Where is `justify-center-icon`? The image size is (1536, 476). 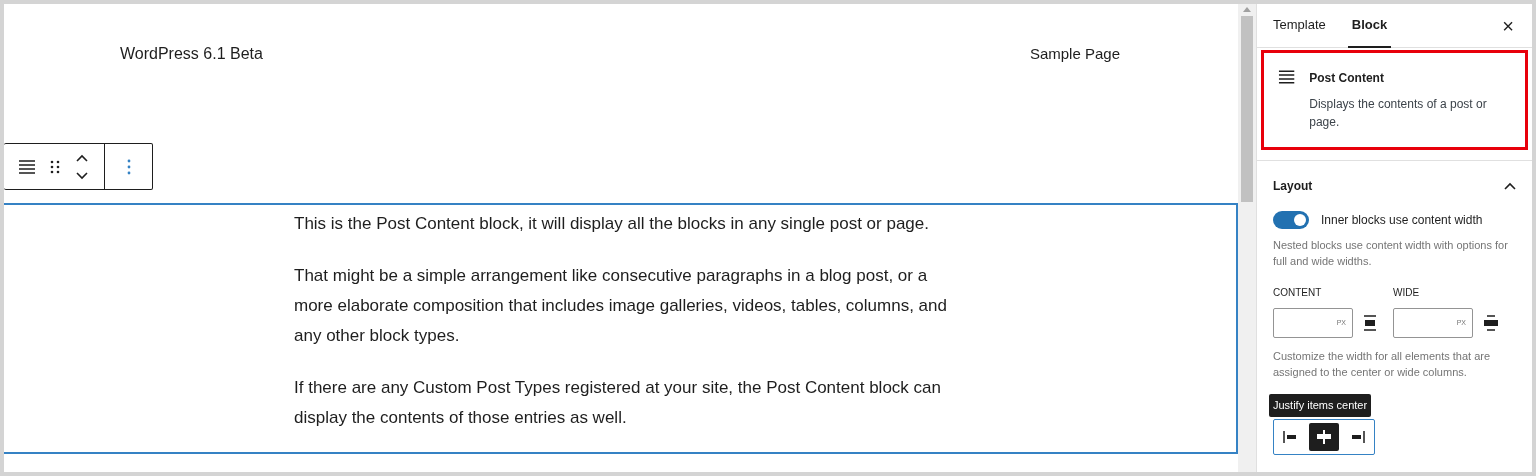 justify-center-icon is located at coordinates (1324, 436).